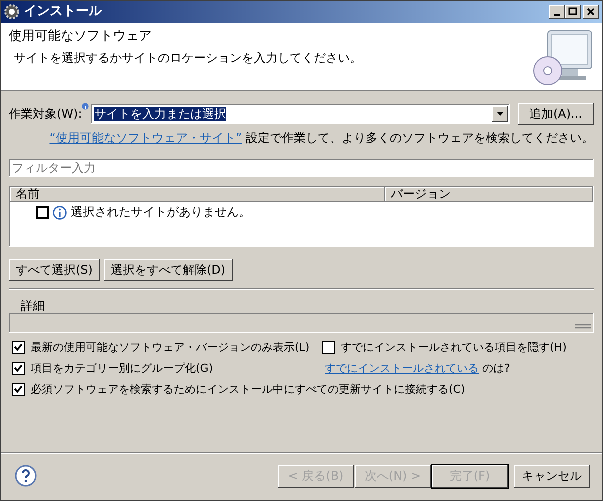 This screenshot has width=603, height=501. Describe the element at coordinates (81, 37) in the screenshot. I see `page-title: 使用可能なソフトウェア` at that location.